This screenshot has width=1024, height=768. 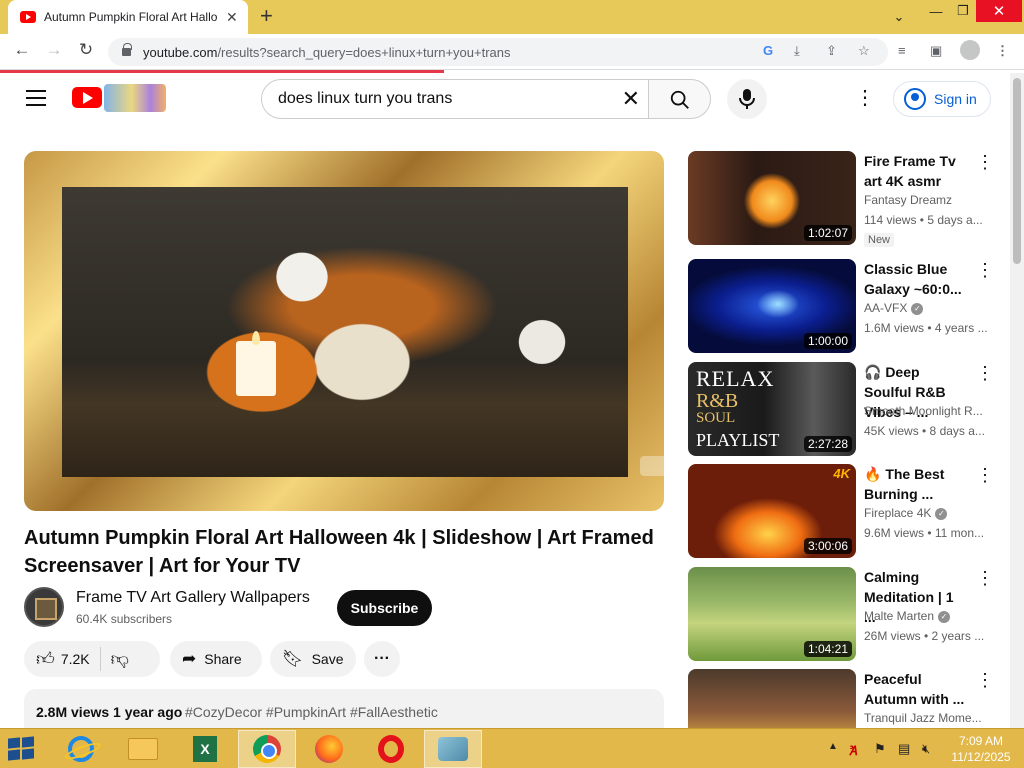 I want to click on duration-badge: 2:27:28, so click(x=827, y=444).